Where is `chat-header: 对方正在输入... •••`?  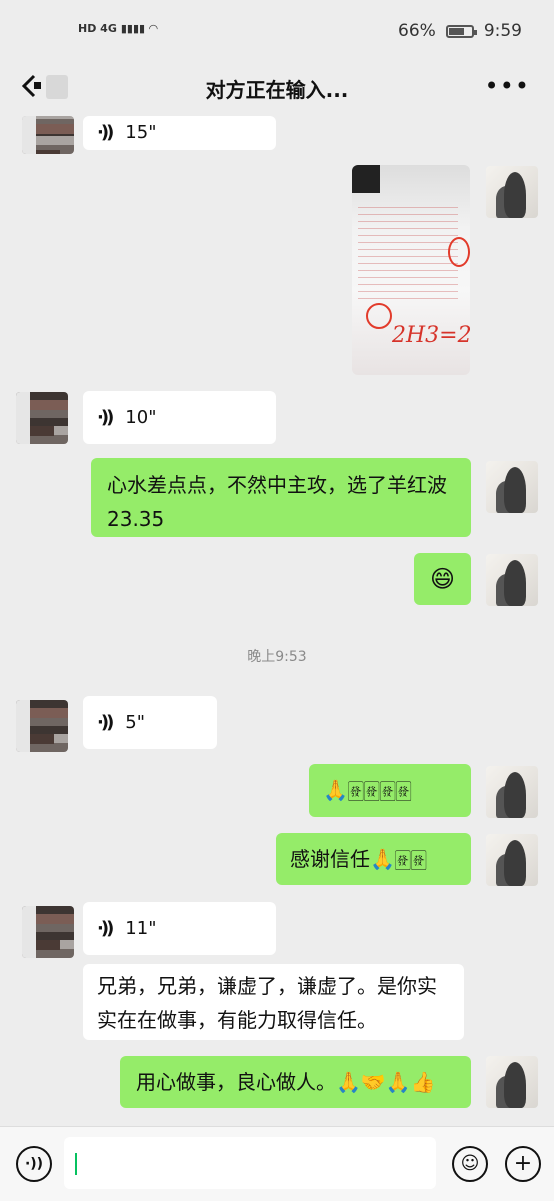 chat-header: 对方正在输入... ••• is located at coordinates (277, 87).